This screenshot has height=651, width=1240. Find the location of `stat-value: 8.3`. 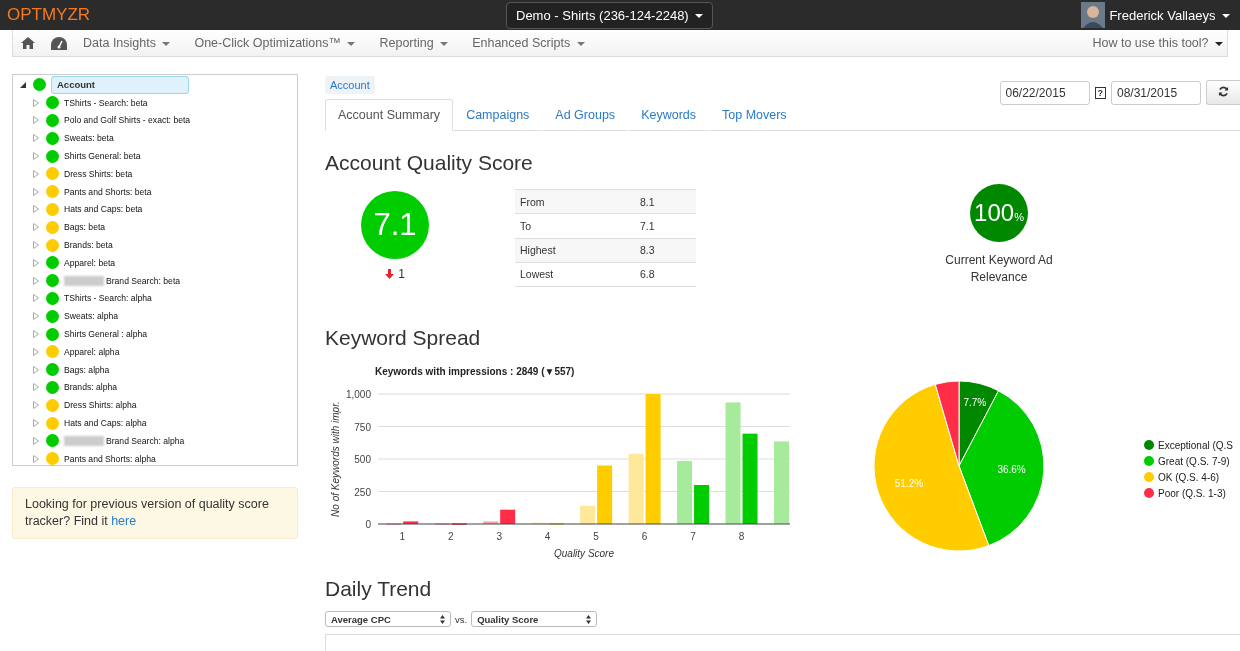

stat-value: 8.3 is located at coordinates (665, 250).